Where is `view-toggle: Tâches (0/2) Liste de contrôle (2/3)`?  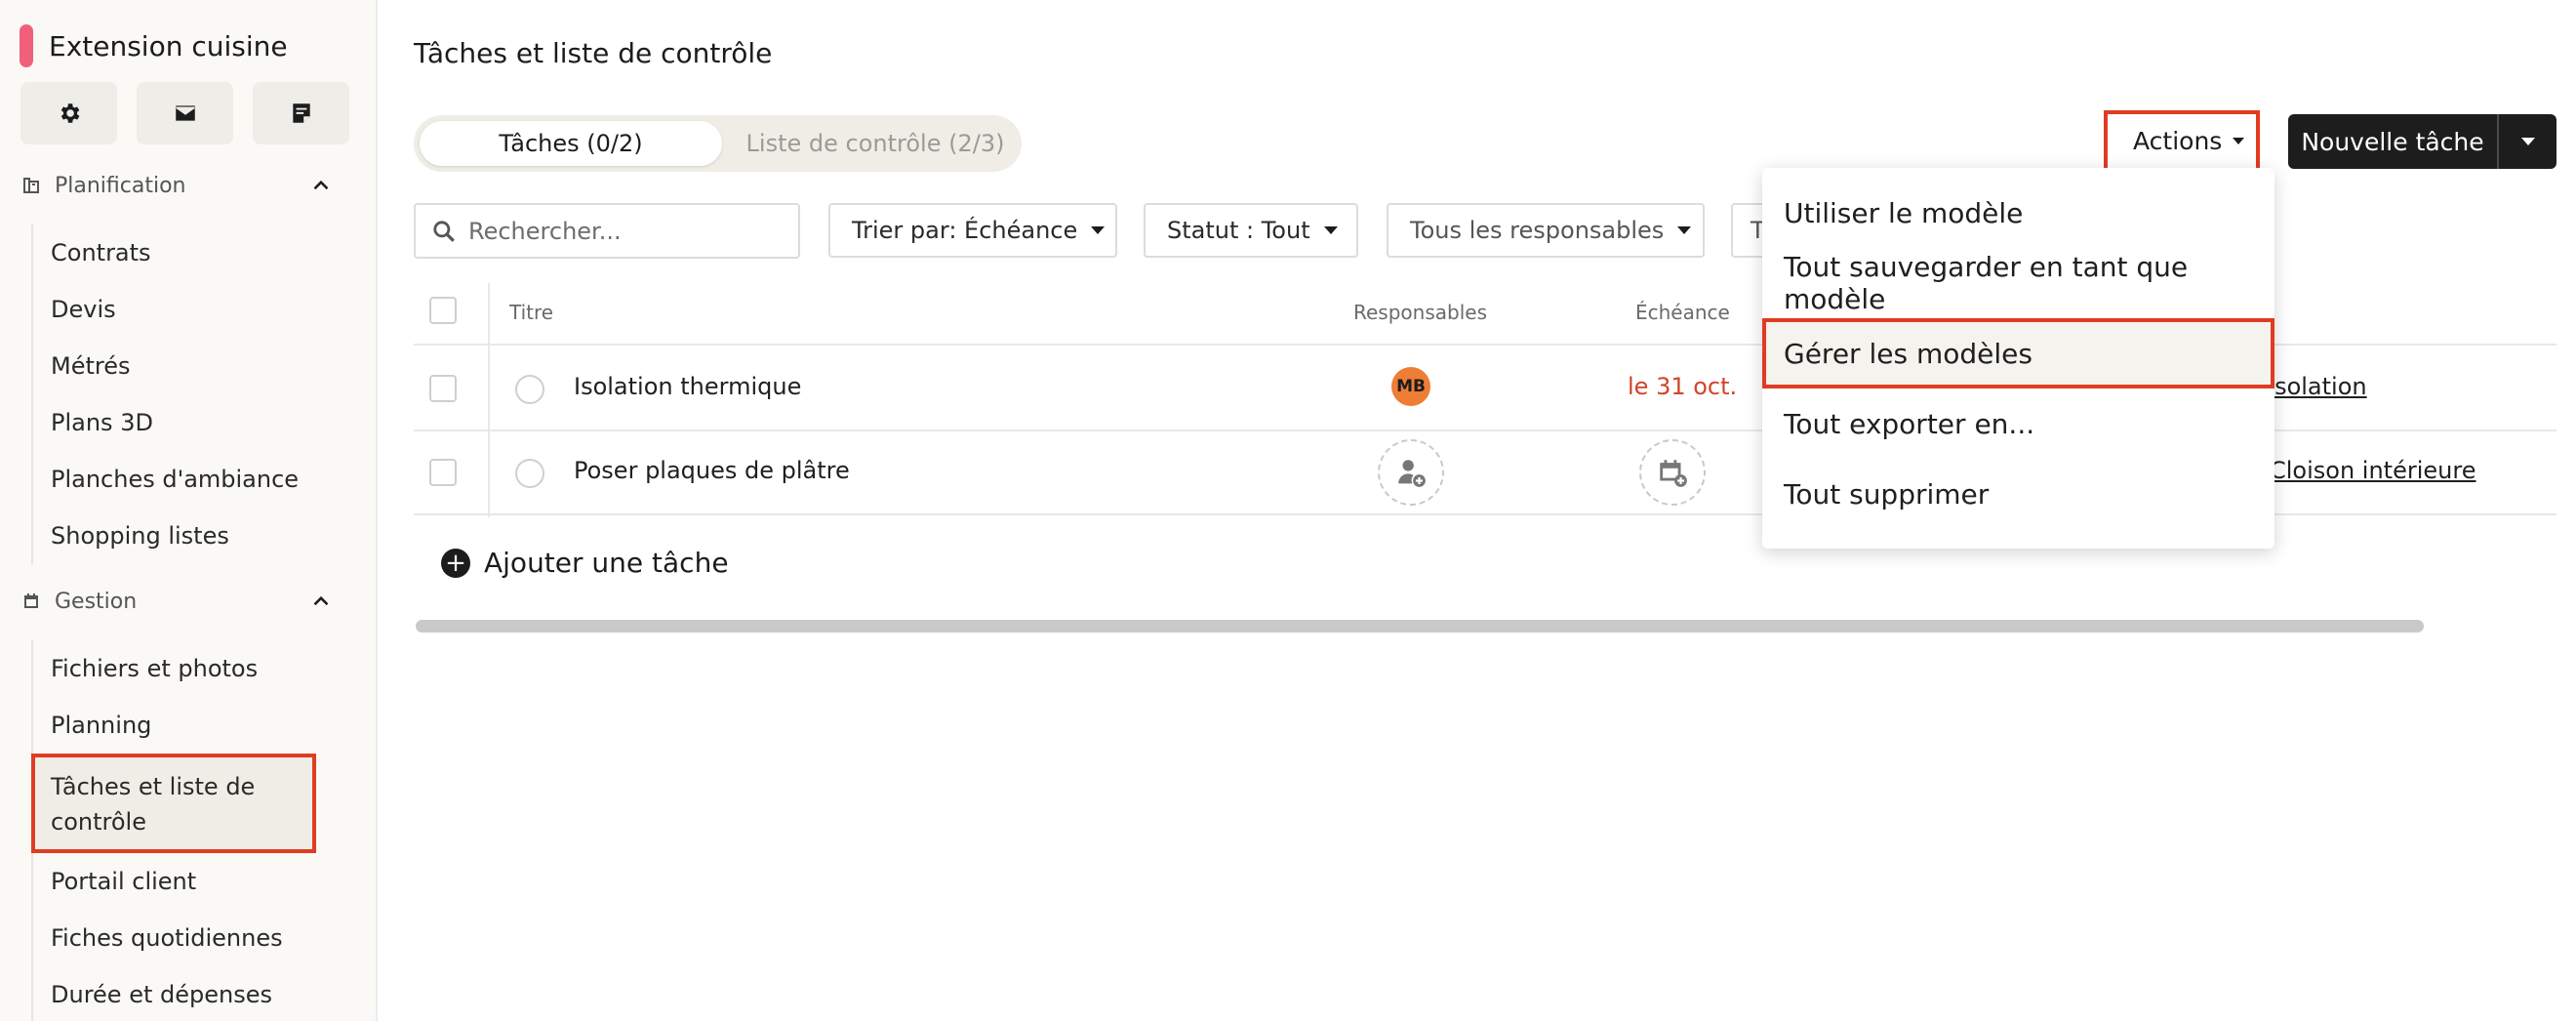 view-toggle: Tâches (0/2) Liste de contrôle (2/3) is located at coordinates (718, 143).